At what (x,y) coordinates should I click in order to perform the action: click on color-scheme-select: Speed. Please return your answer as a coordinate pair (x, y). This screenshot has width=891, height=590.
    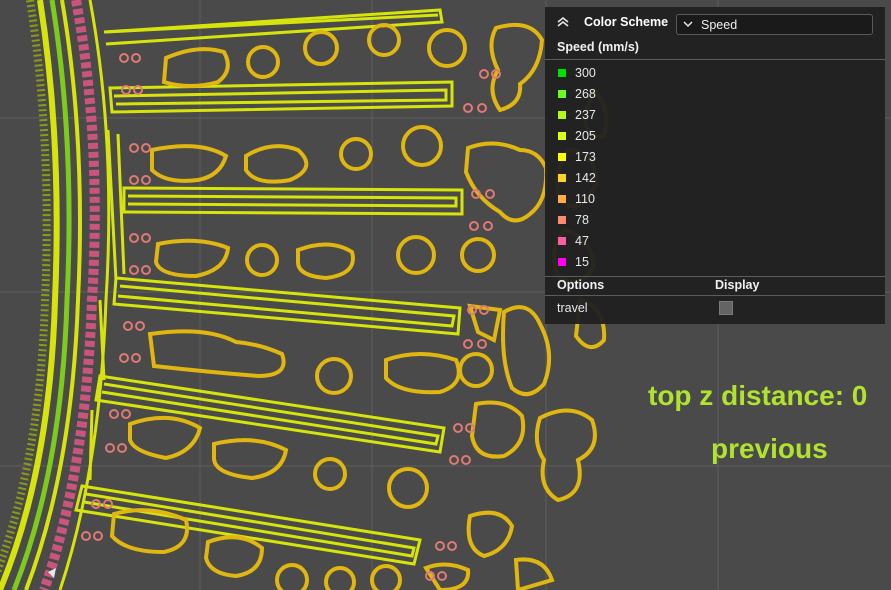
    Looking at the image, I should click on (774, 24).